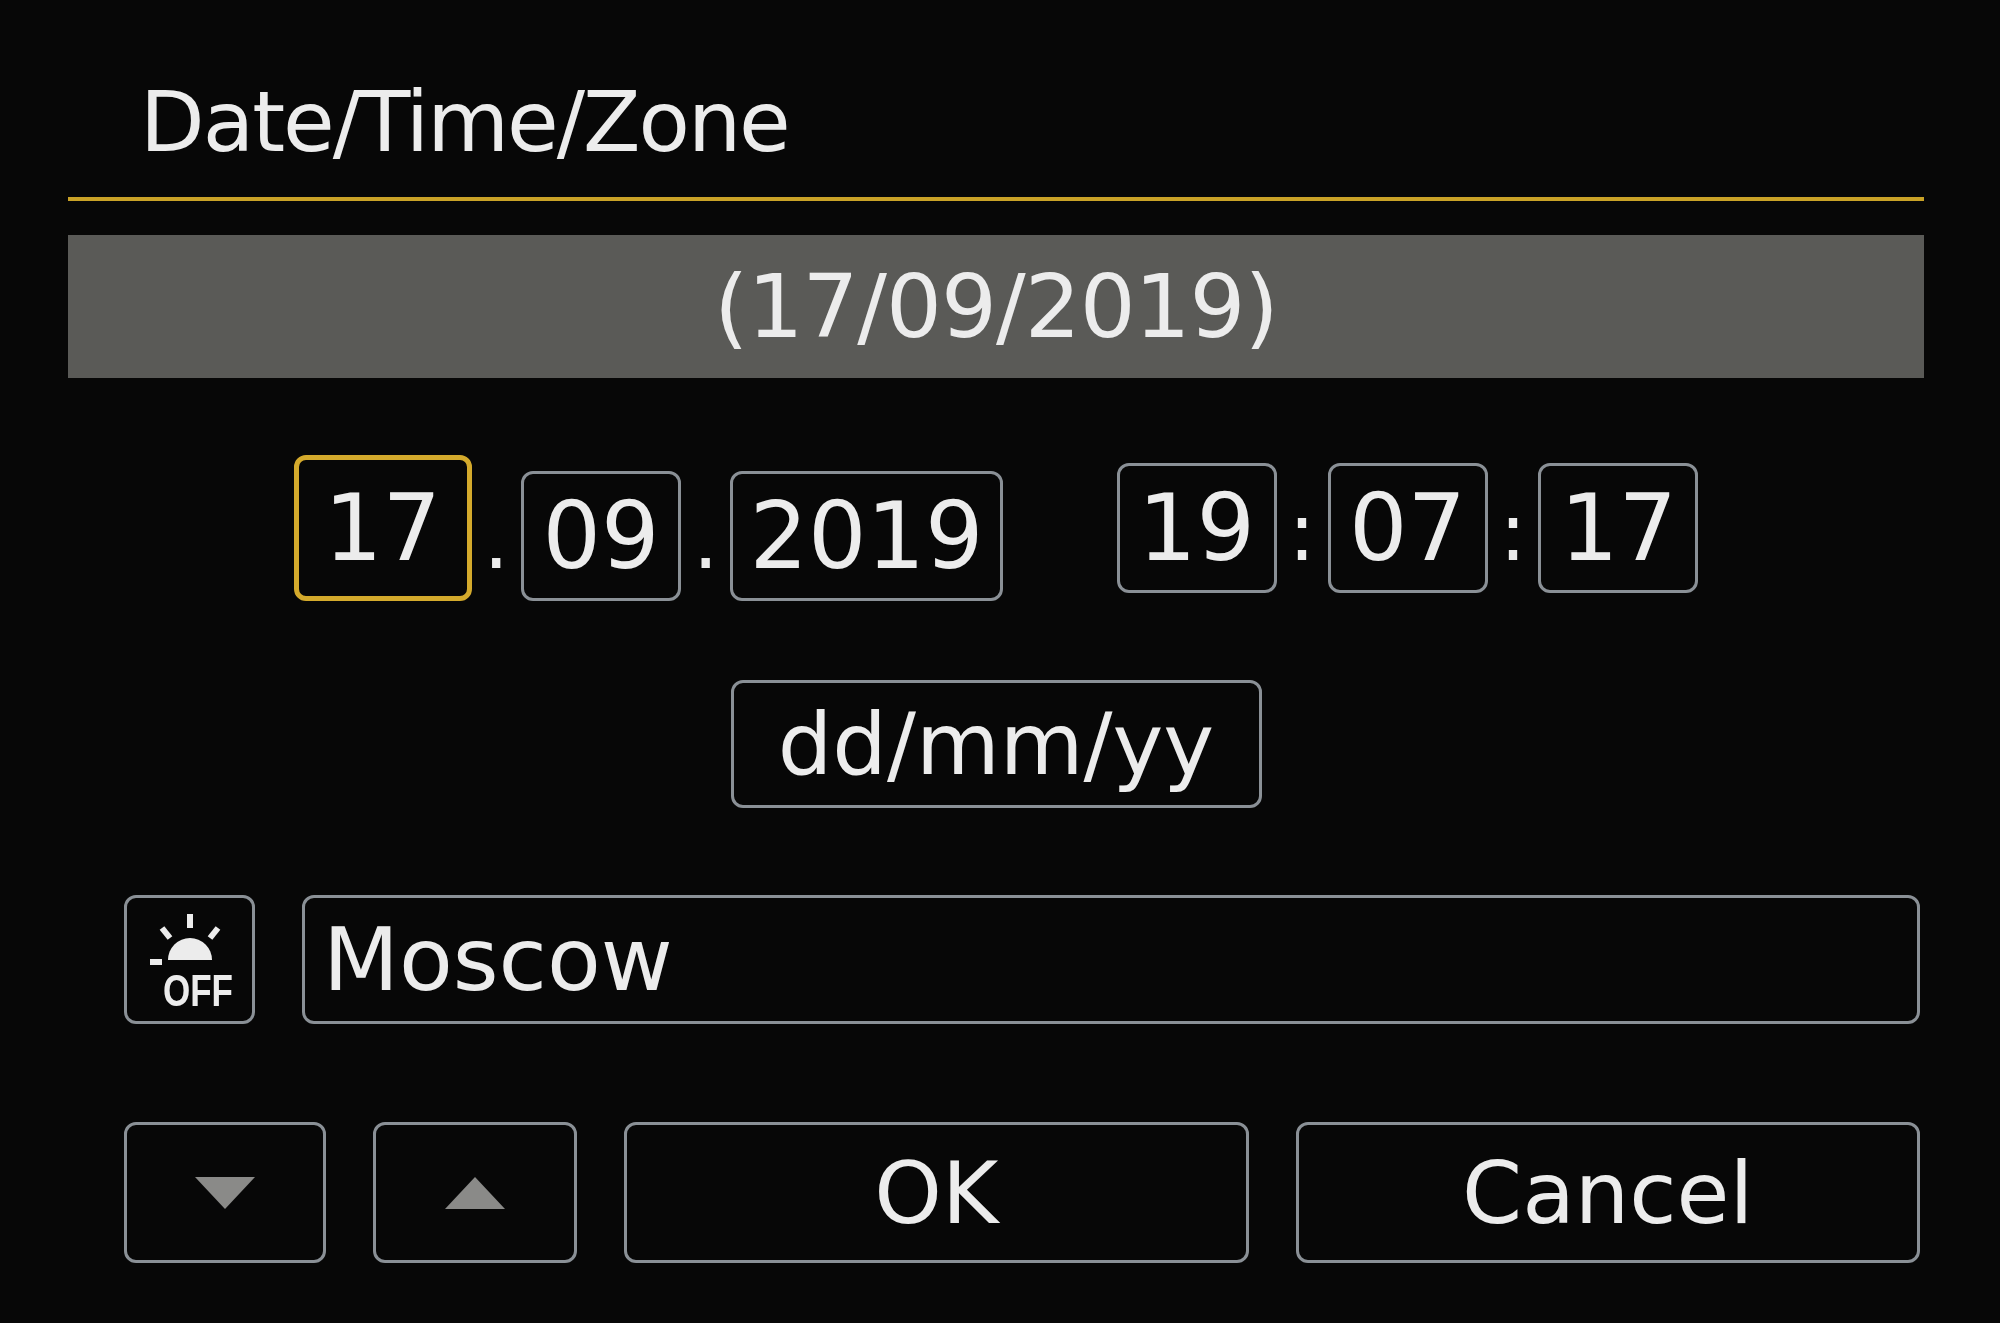 The image size is (2000, 1323). I want to click on dialog-button: OK, so click(936, 1192).